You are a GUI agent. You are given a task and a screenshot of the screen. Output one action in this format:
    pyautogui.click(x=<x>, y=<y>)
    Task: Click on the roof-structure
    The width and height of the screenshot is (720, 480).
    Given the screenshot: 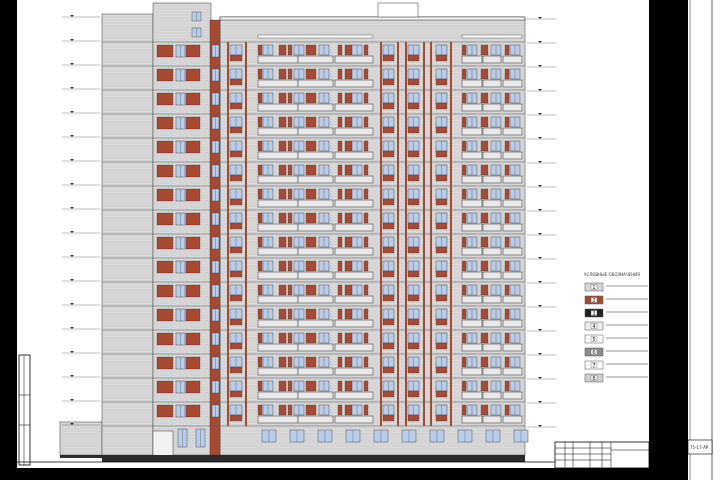 What is the action you would take?
    pyautogui.click(x=398, y=10)
    